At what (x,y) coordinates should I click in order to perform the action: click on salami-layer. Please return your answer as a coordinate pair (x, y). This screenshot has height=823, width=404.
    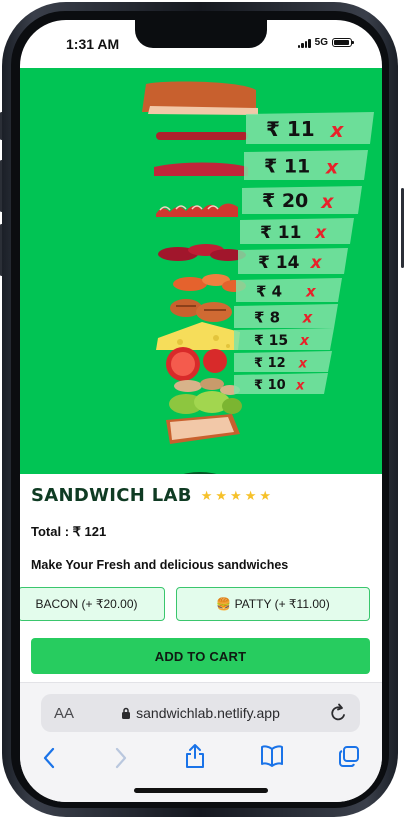
    Looking at the image, I should click on (202, 252).